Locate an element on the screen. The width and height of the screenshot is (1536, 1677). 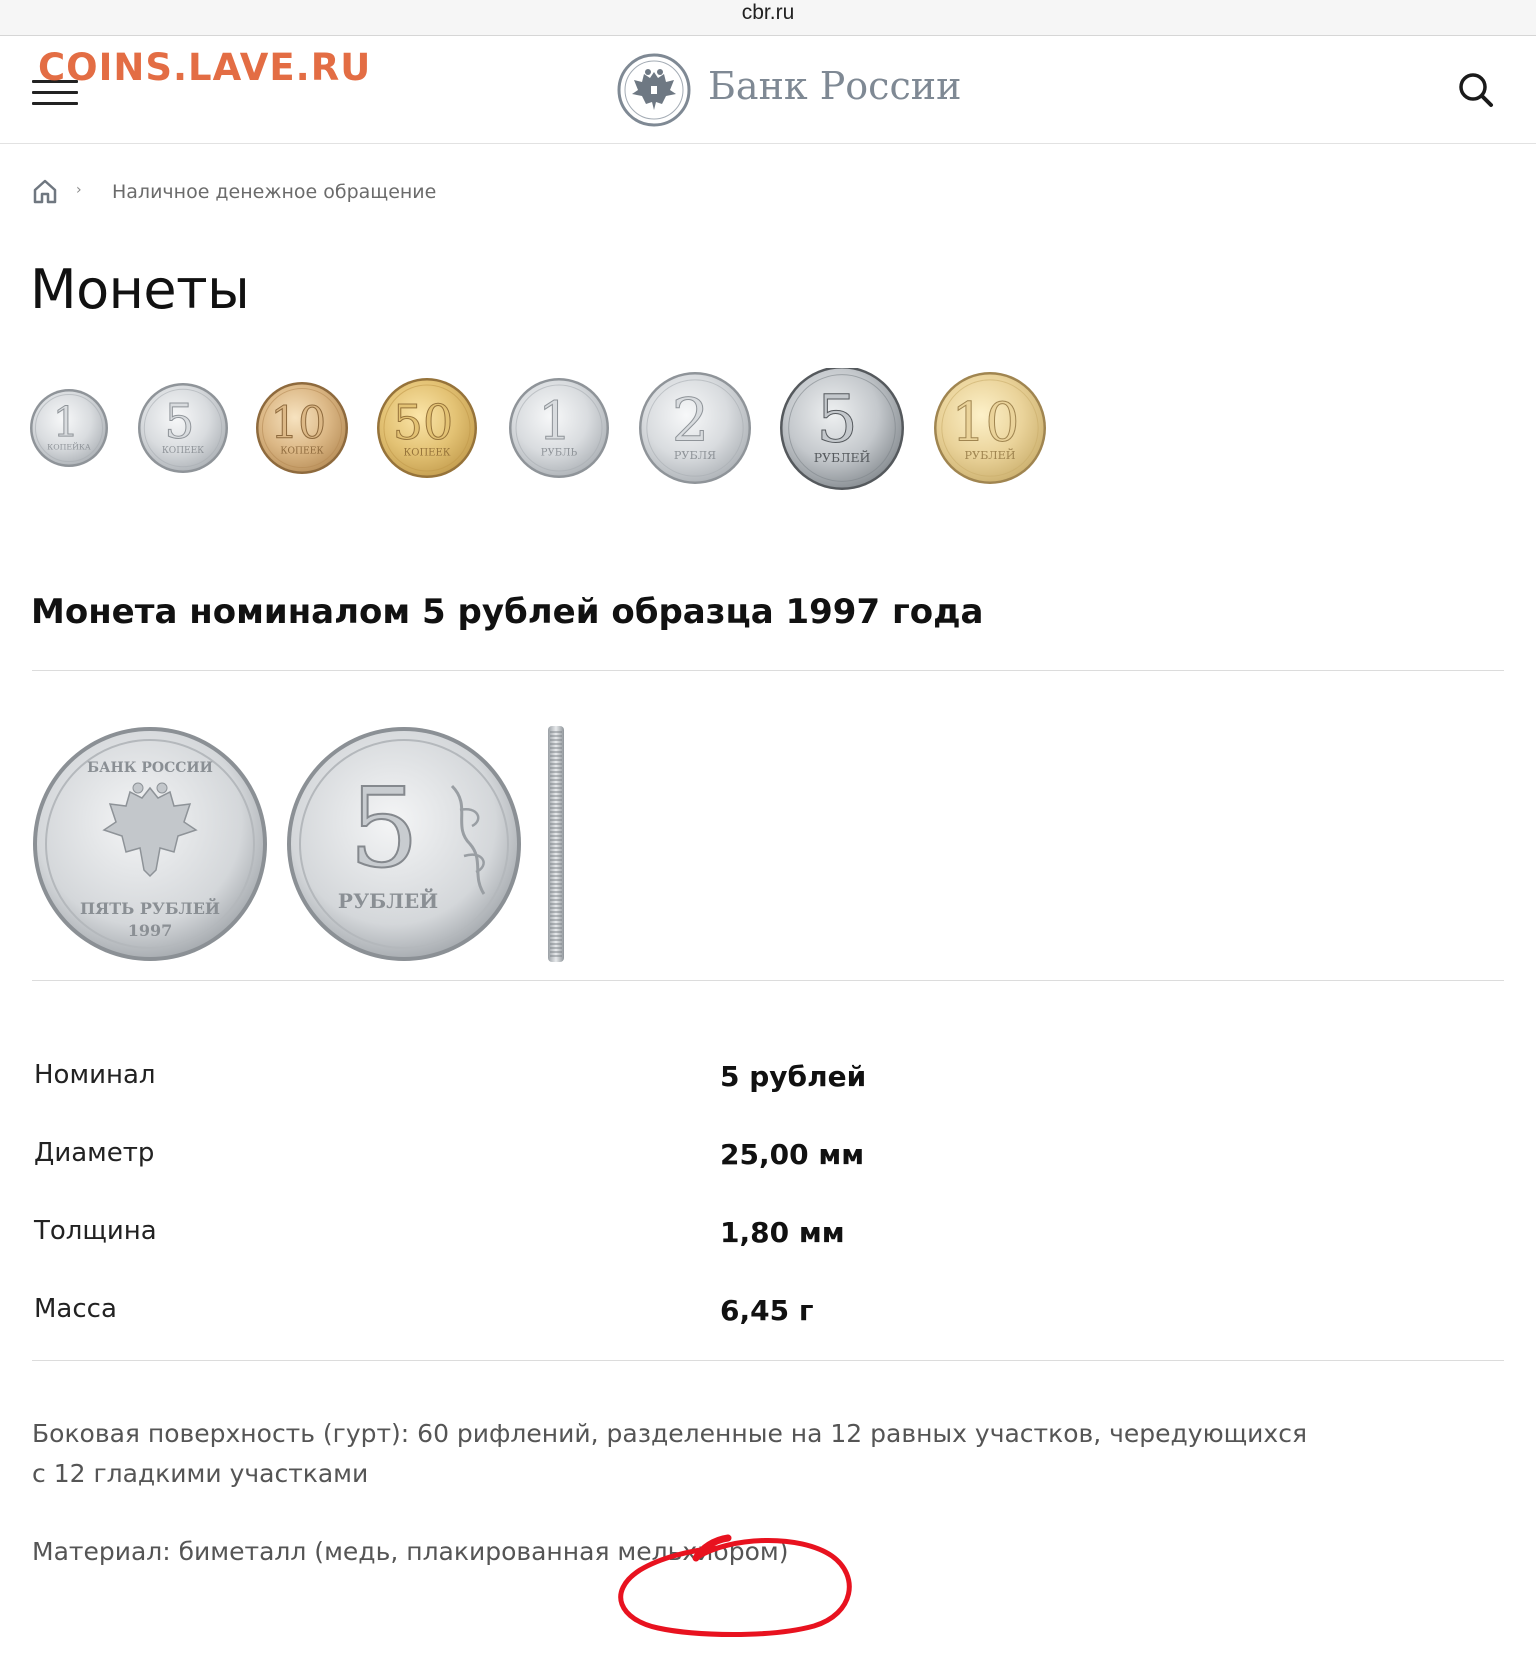
spec-value: 6,45 г is located at coordinates (767, 1310).